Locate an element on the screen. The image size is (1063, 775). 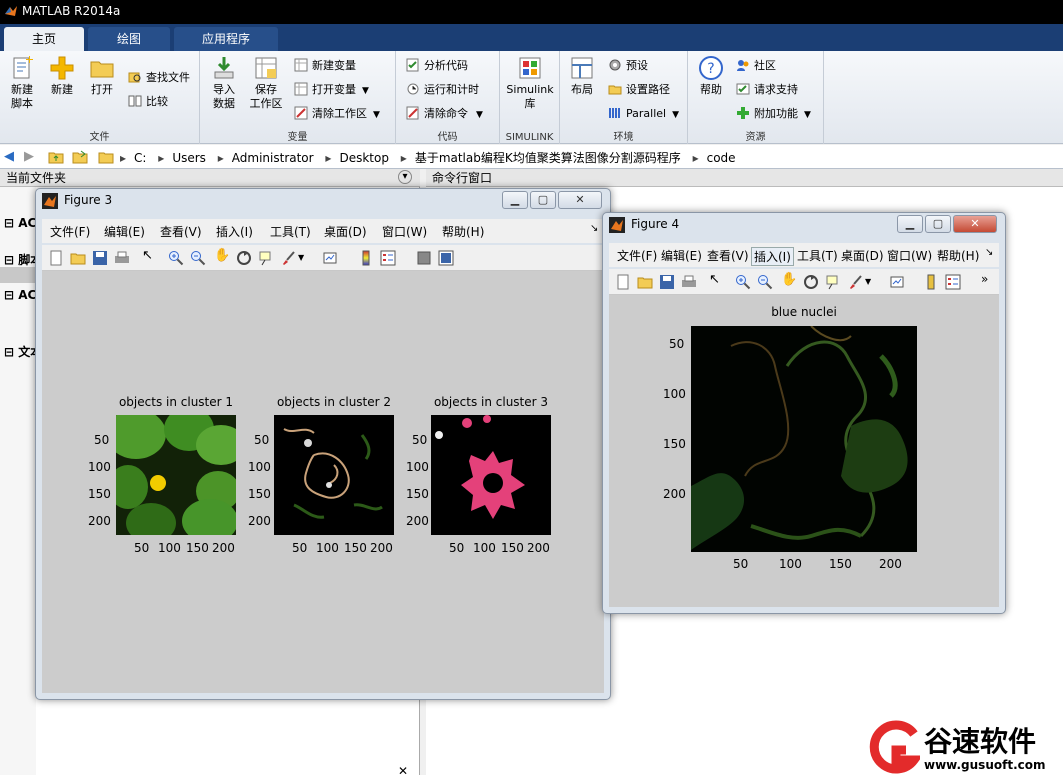
breadcrumb-administrator: Administrator is located at coordinates (273, 158).